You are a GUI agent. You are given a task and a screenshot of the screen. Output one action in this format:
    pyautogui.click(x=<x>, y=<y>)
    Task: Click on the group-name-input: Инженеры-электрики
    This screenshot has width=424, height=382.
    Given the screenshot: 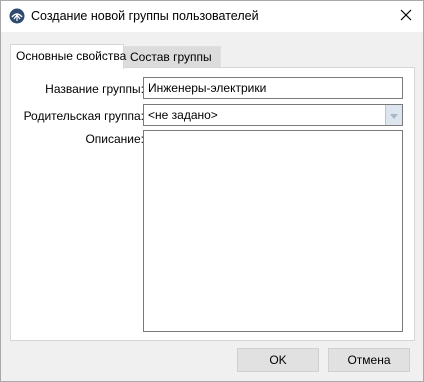 What is the action you would take?
    pyautogui.click(x=273, y=88)
    